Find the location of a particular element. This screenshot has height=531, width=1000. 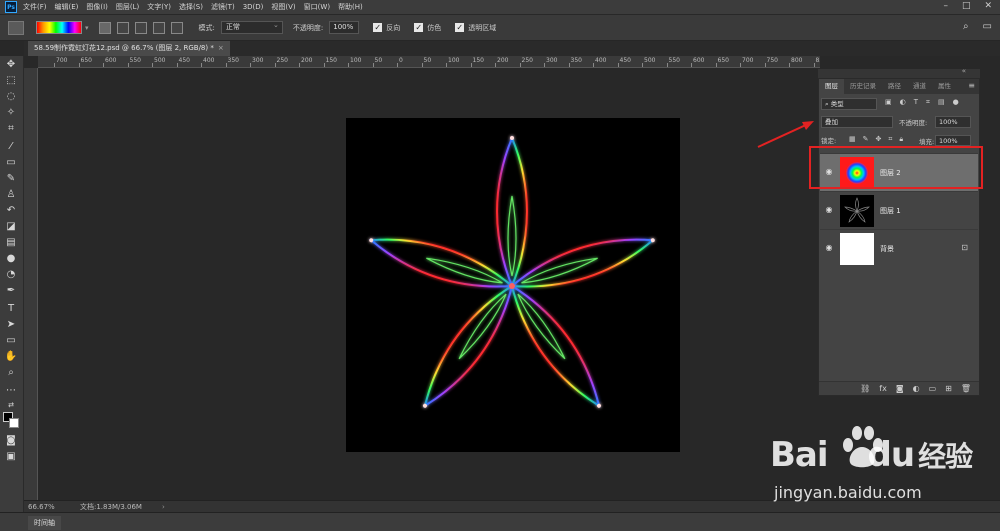

watermark-brand: Bai du 经验 is located at coordinates (871, 455).